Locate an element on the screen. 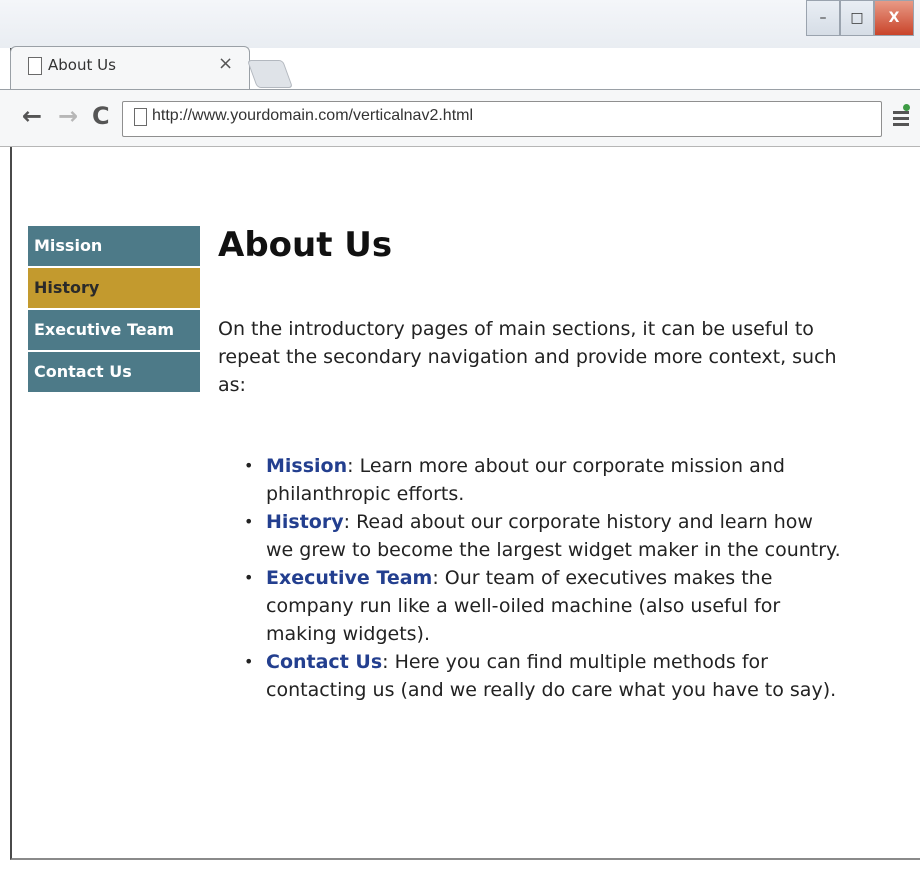  nav-item-mission: Mission is located at coordinates (114, 246).